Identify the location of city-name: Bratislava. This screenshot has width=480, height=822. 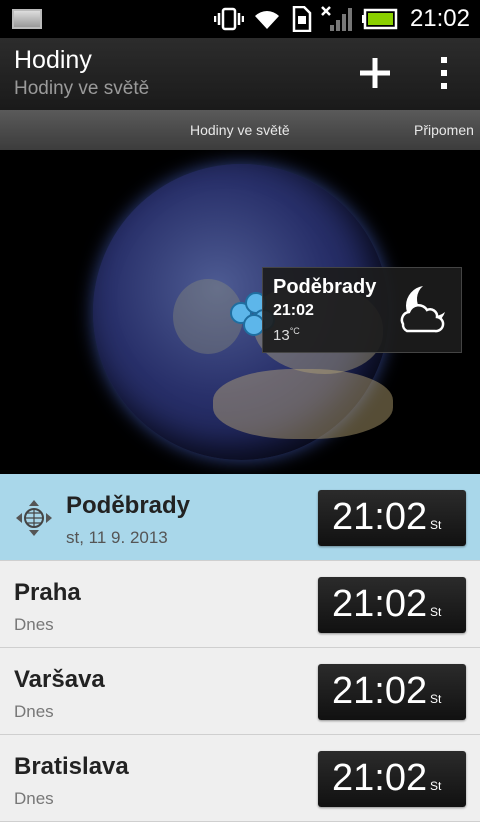
(71, 766).